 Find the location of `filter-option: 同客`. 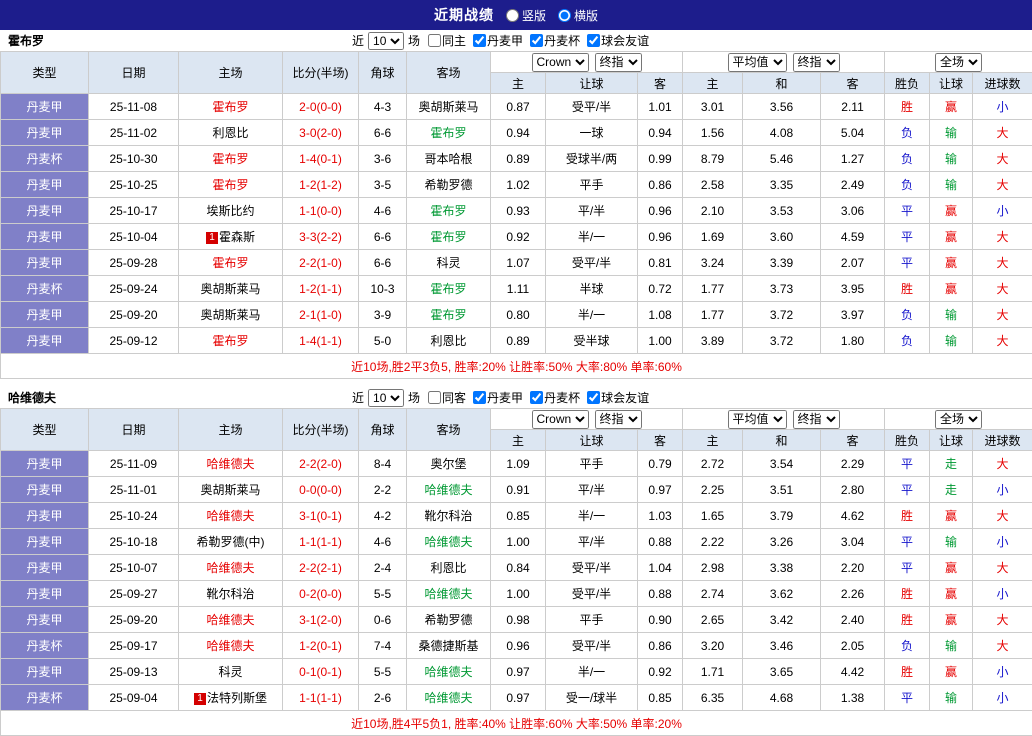

filter-option: 同客 is located at coordinates (447, 397).